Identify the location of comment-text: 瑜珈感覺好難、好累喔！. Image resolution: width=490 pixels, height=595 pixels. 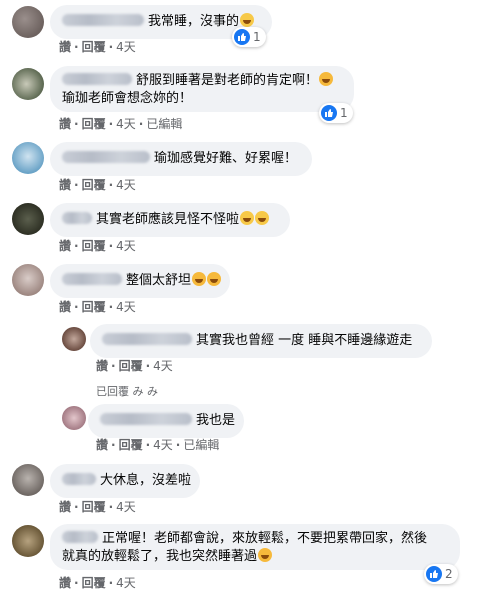
(226, 158).